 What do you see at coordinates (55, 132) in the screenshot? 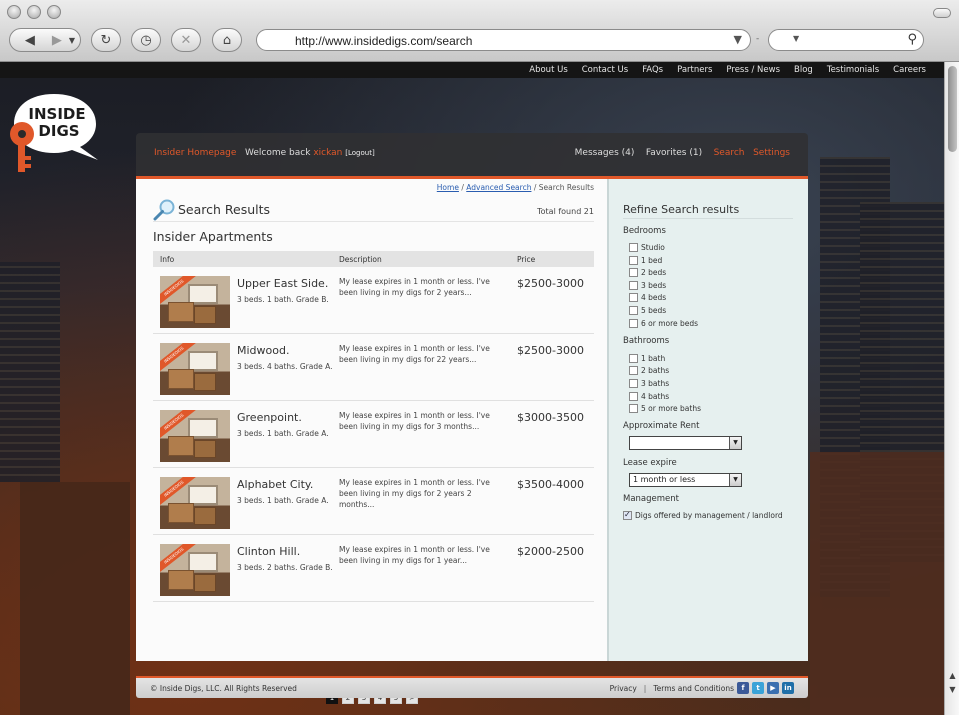
I see `inside-digs-logo: INSIDE DIGS` at bounding box center [55, 132].